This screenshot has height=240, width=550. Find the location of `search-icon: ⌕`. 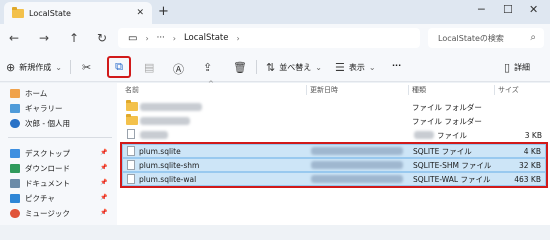

search-icon: ⌕ is located at coordinates (533, 37).